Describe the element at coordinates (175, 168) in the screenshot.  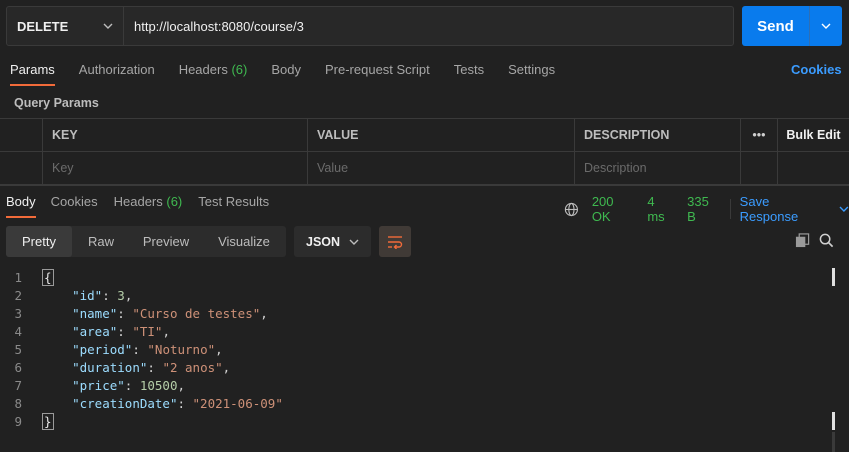
I see `key-input: Key` at that location.